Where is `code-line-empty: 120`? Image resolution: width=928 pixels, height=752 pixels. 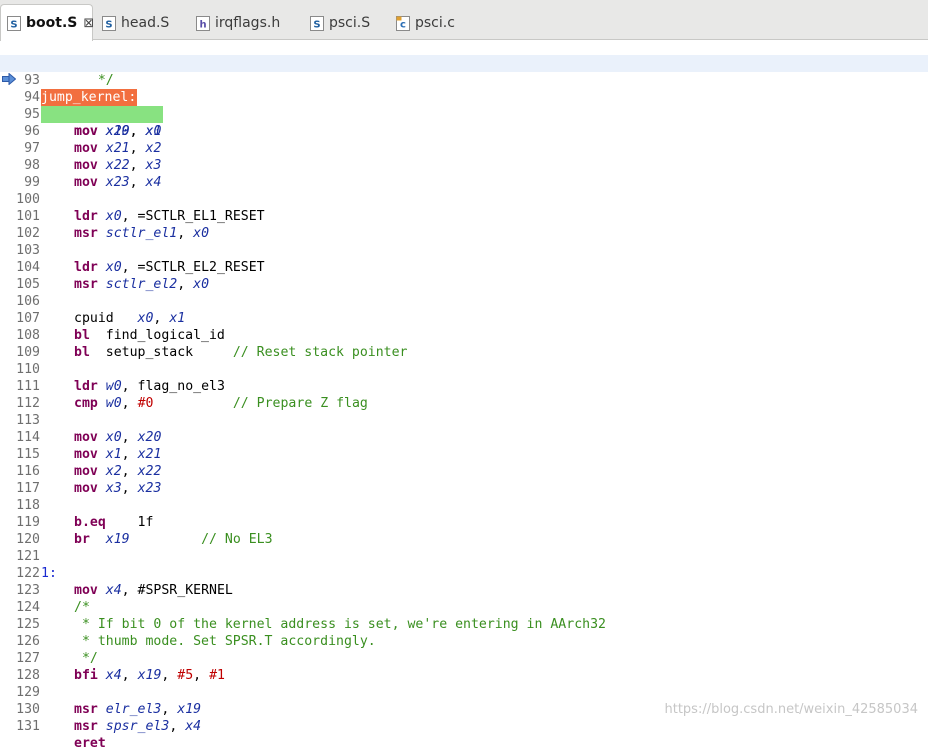 code-line-empty: 120 is located at coordinates (464, 522).